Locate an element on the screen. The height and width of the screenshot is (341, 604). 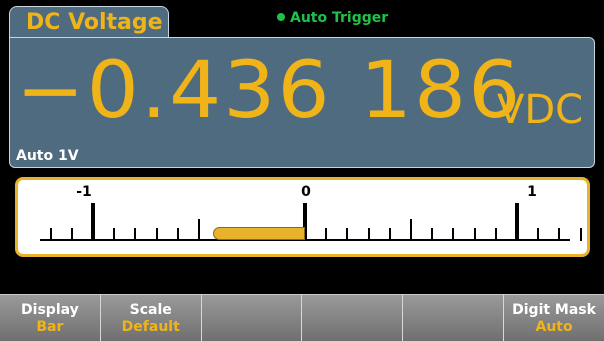
function-tab: DC Voltage is located at coordinates (89, 22).